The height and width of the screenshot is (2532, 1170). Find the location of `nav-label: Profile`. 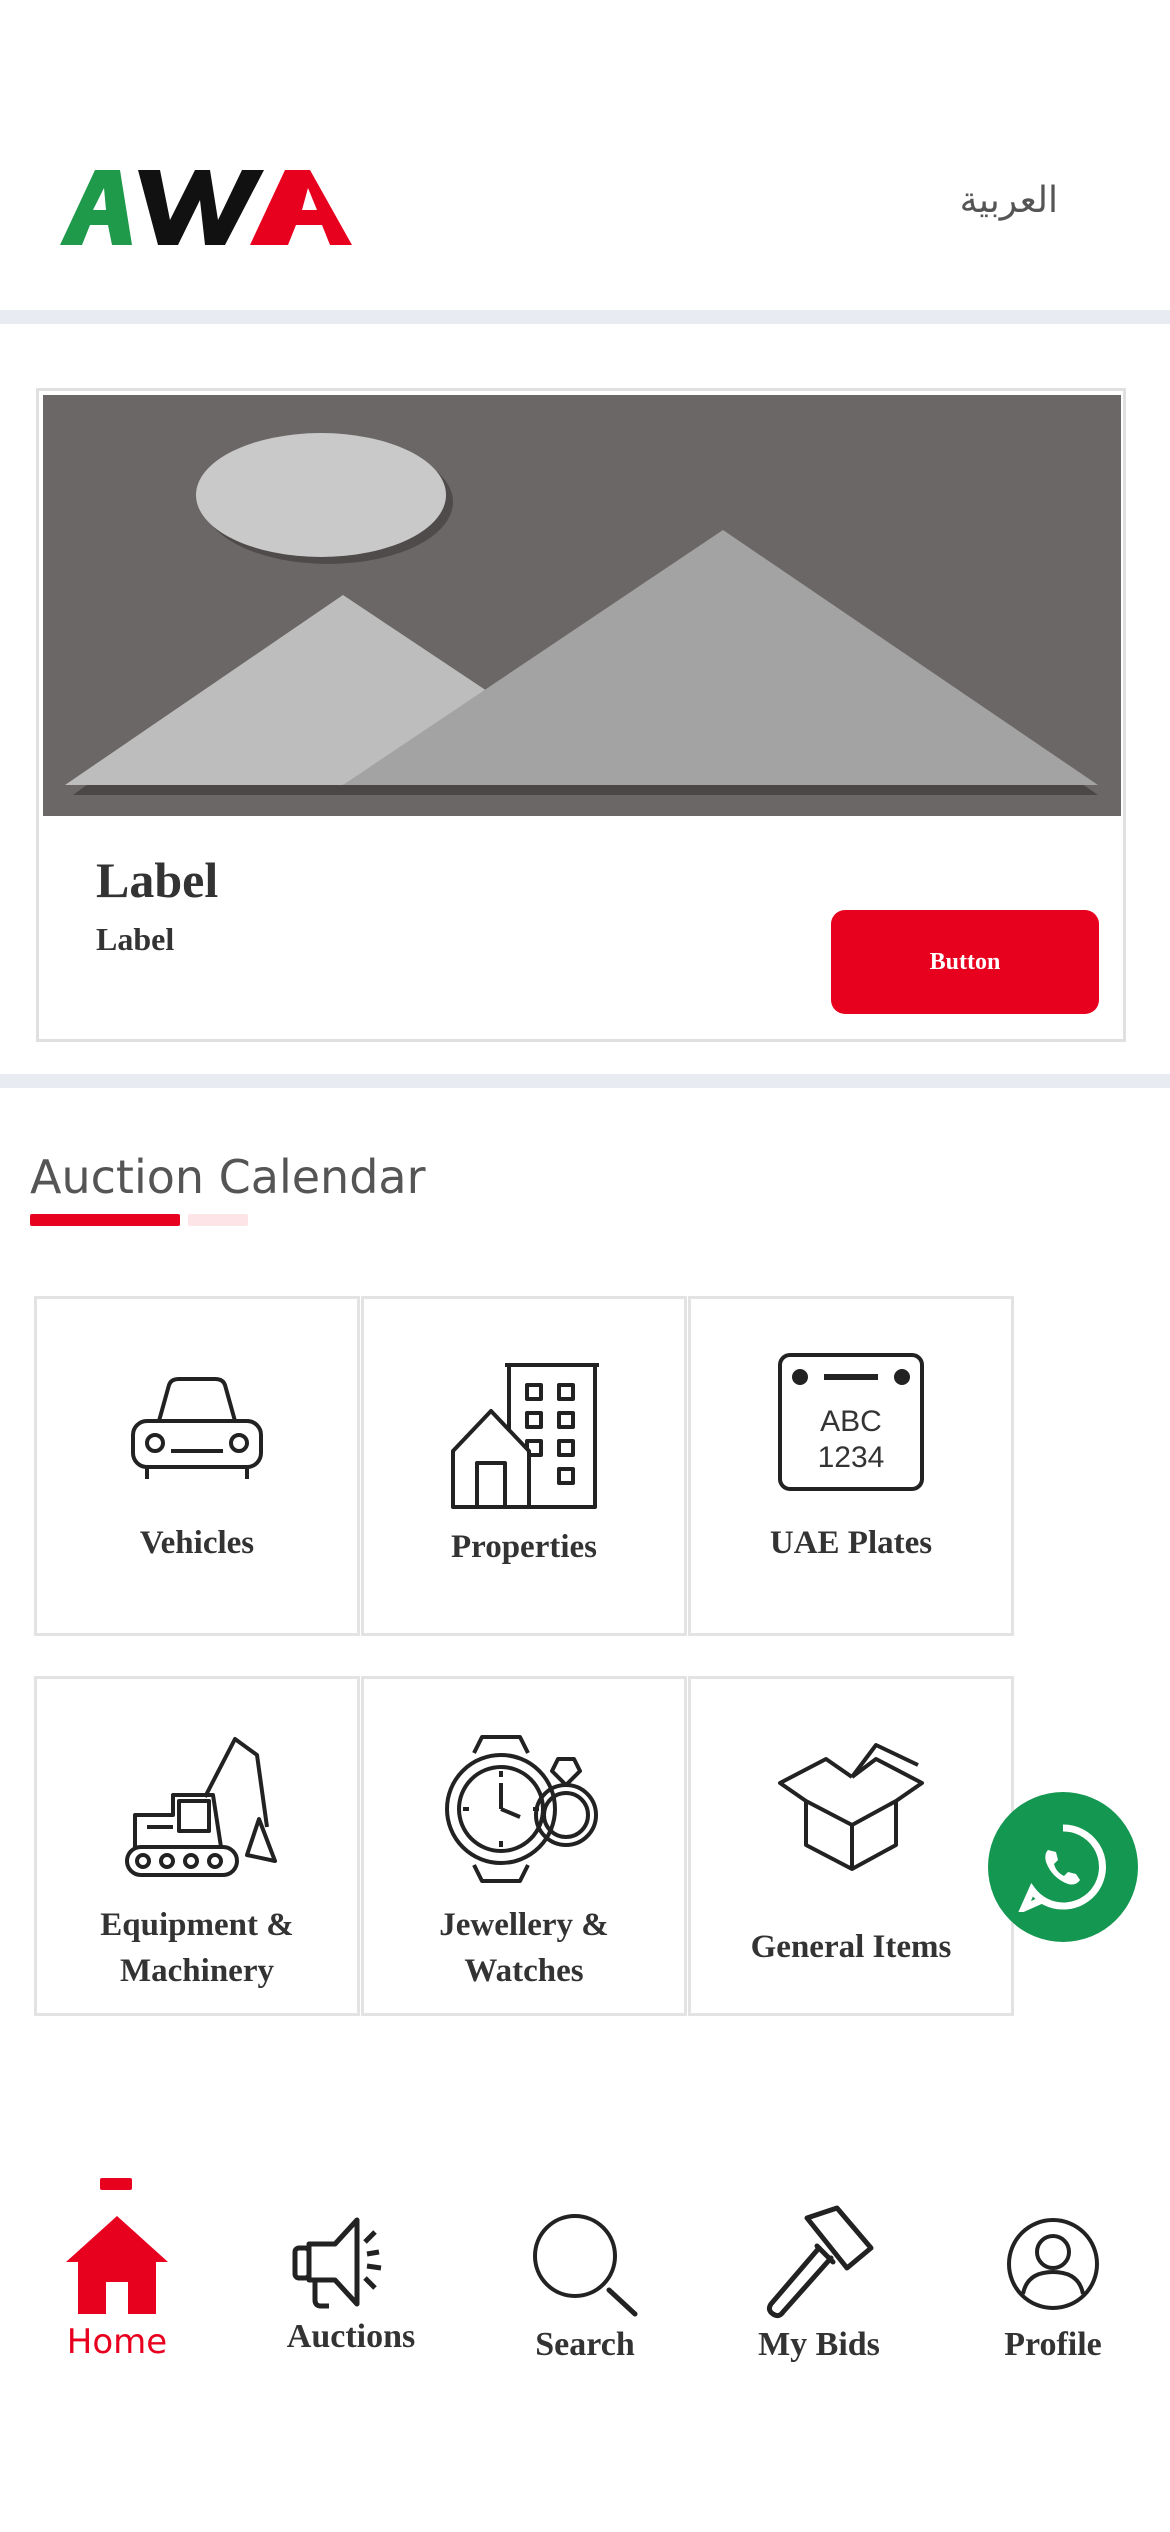

nav-label: Profile is located at coordinates (1053, 2344).